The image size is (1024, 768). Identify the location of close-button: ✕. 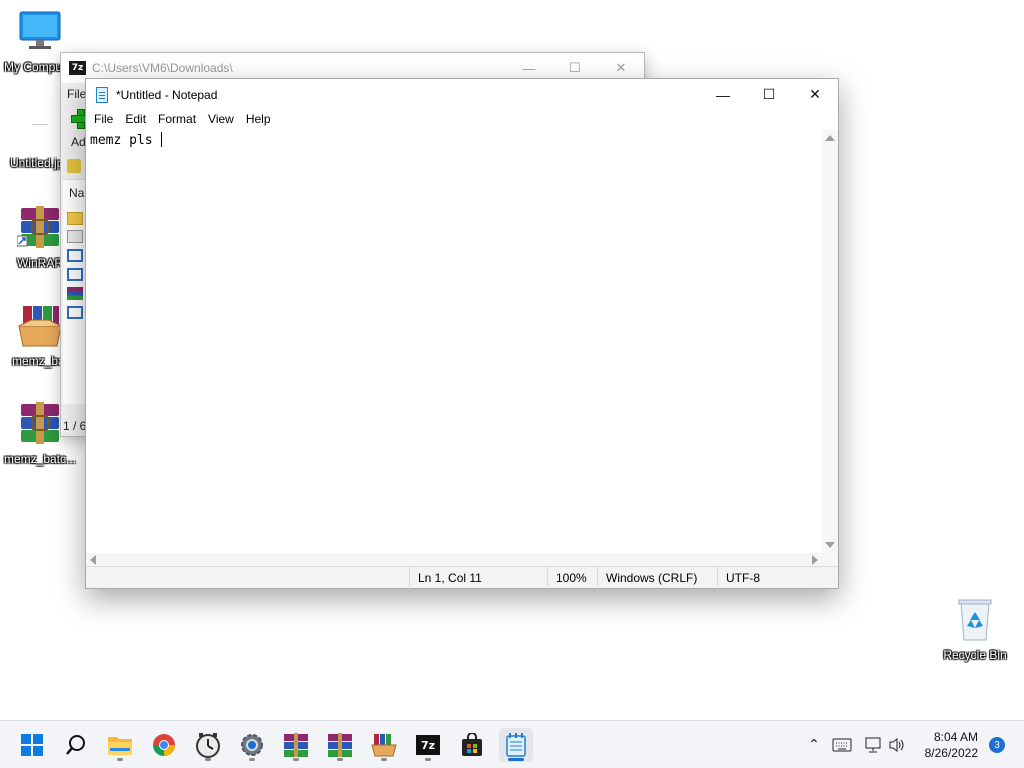
(815, 94).